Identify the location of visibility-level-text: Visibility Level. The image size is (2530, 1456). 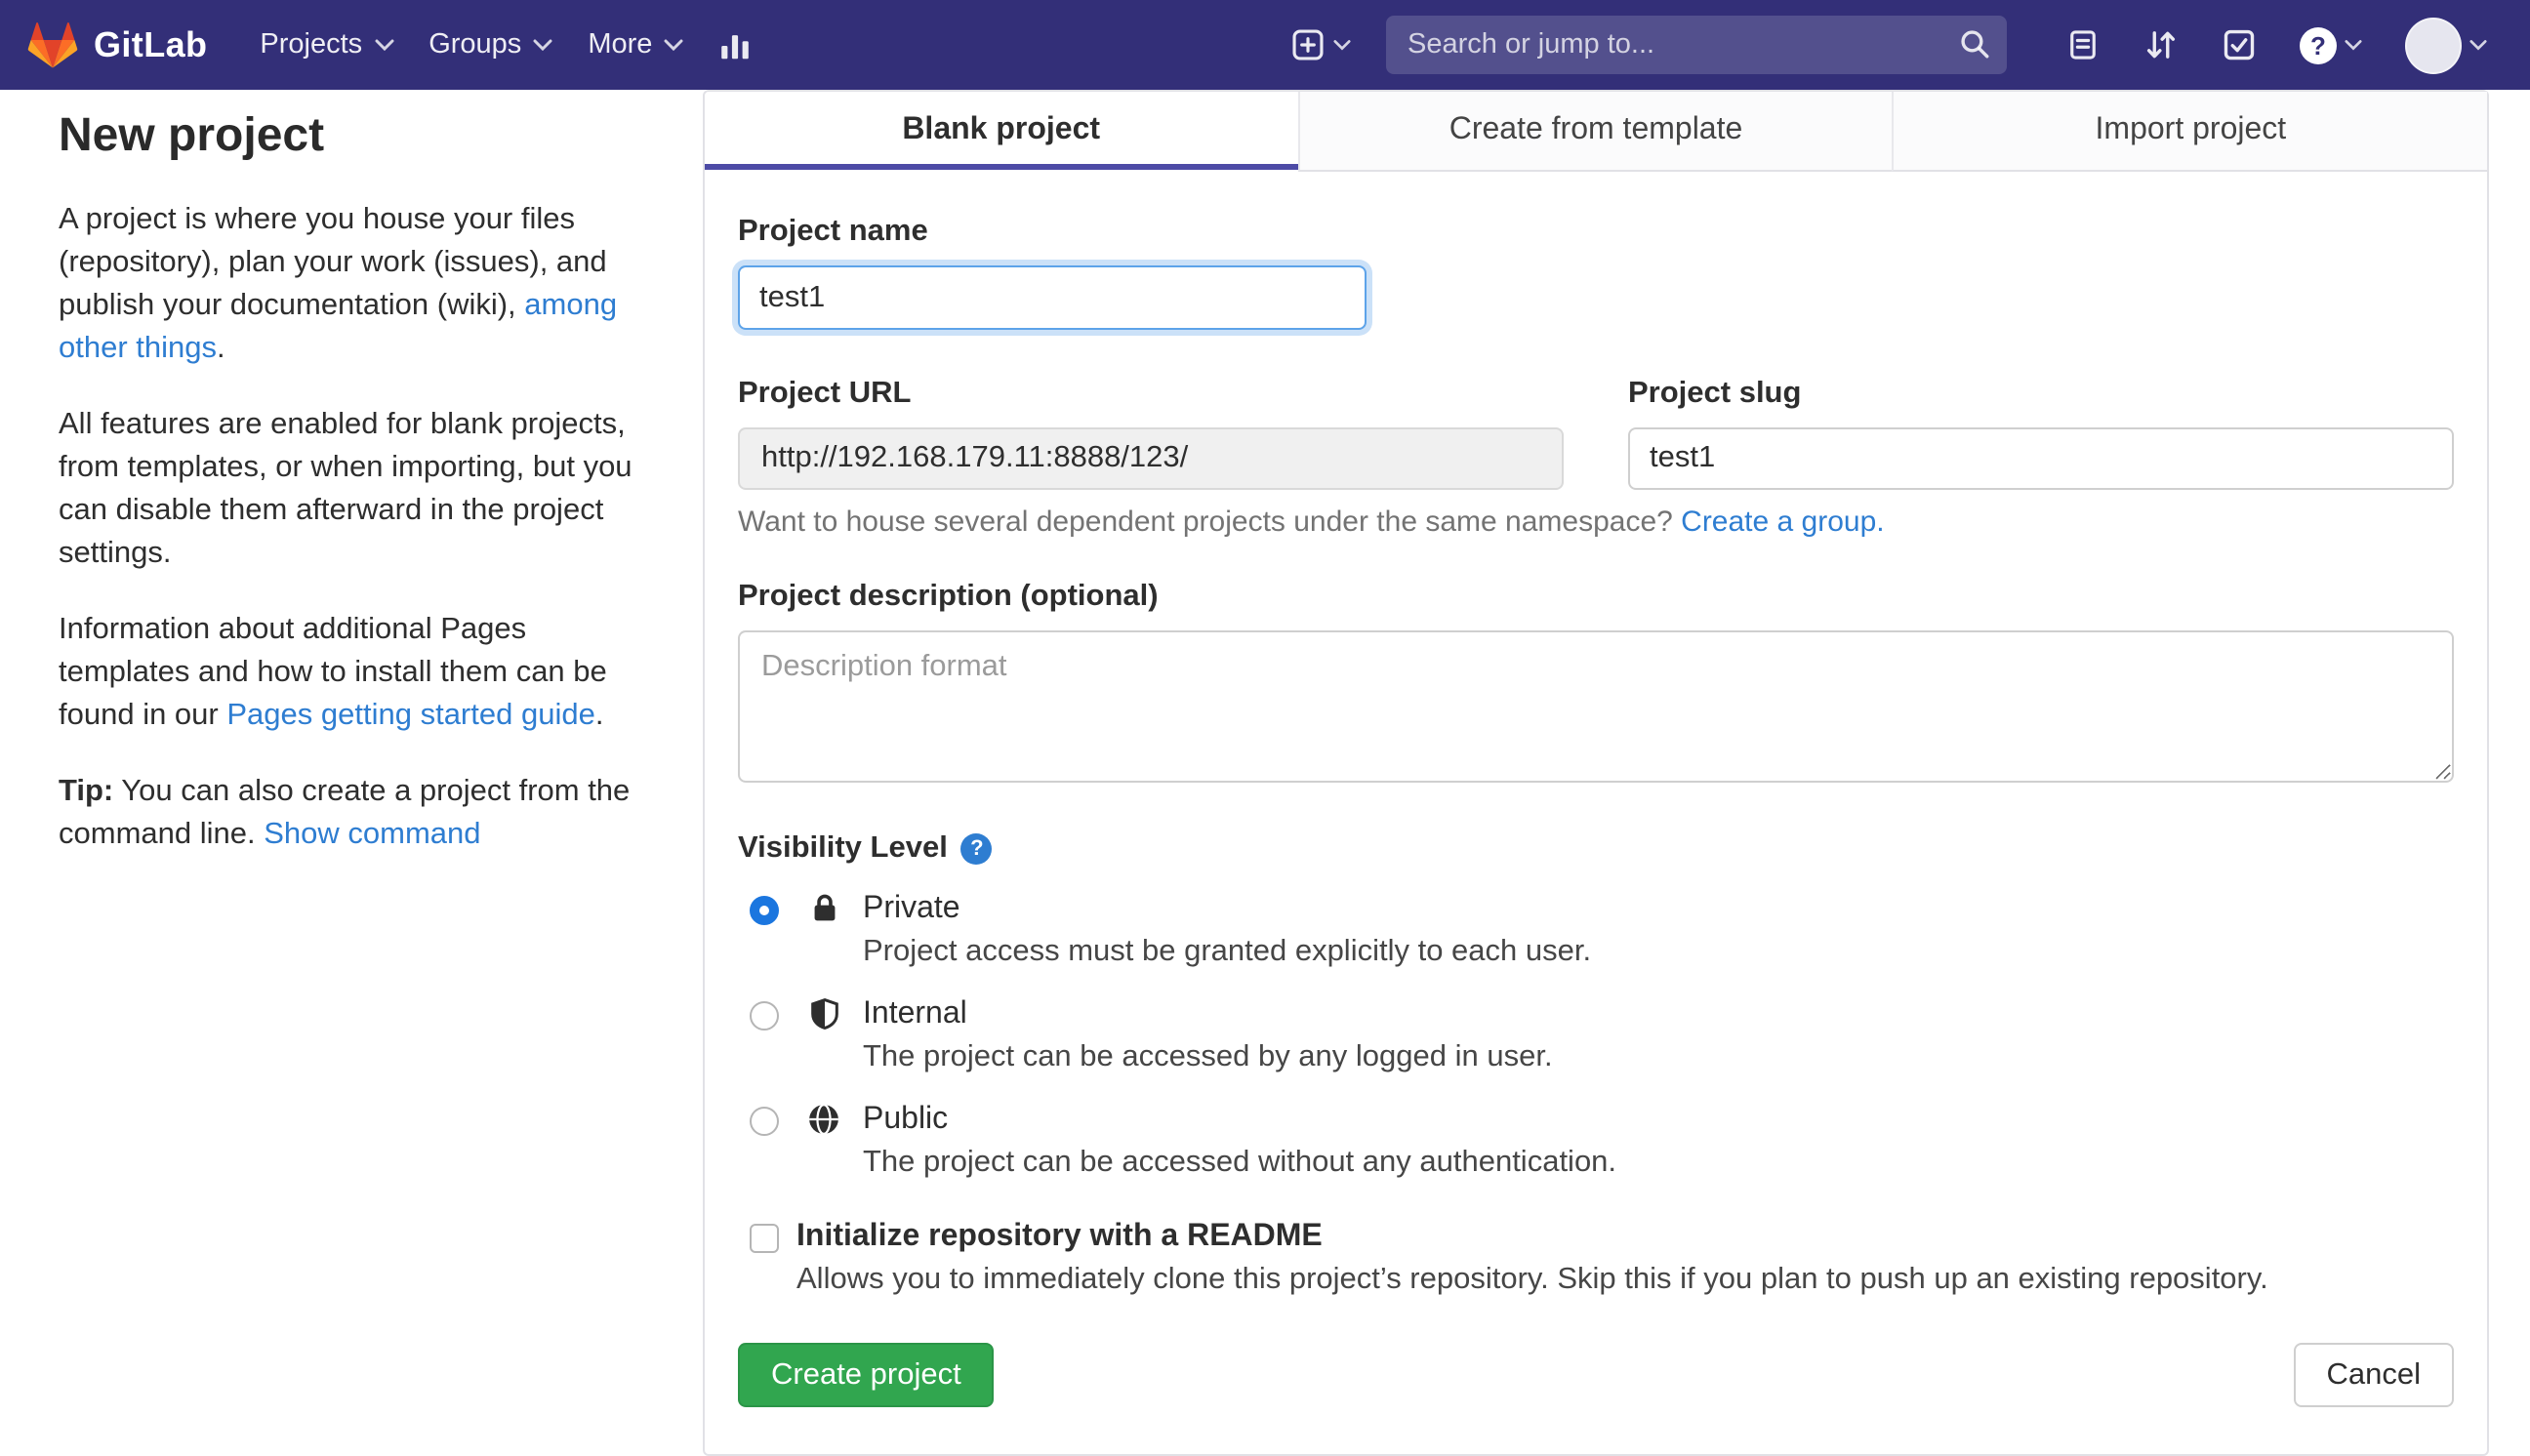
(843, 848).